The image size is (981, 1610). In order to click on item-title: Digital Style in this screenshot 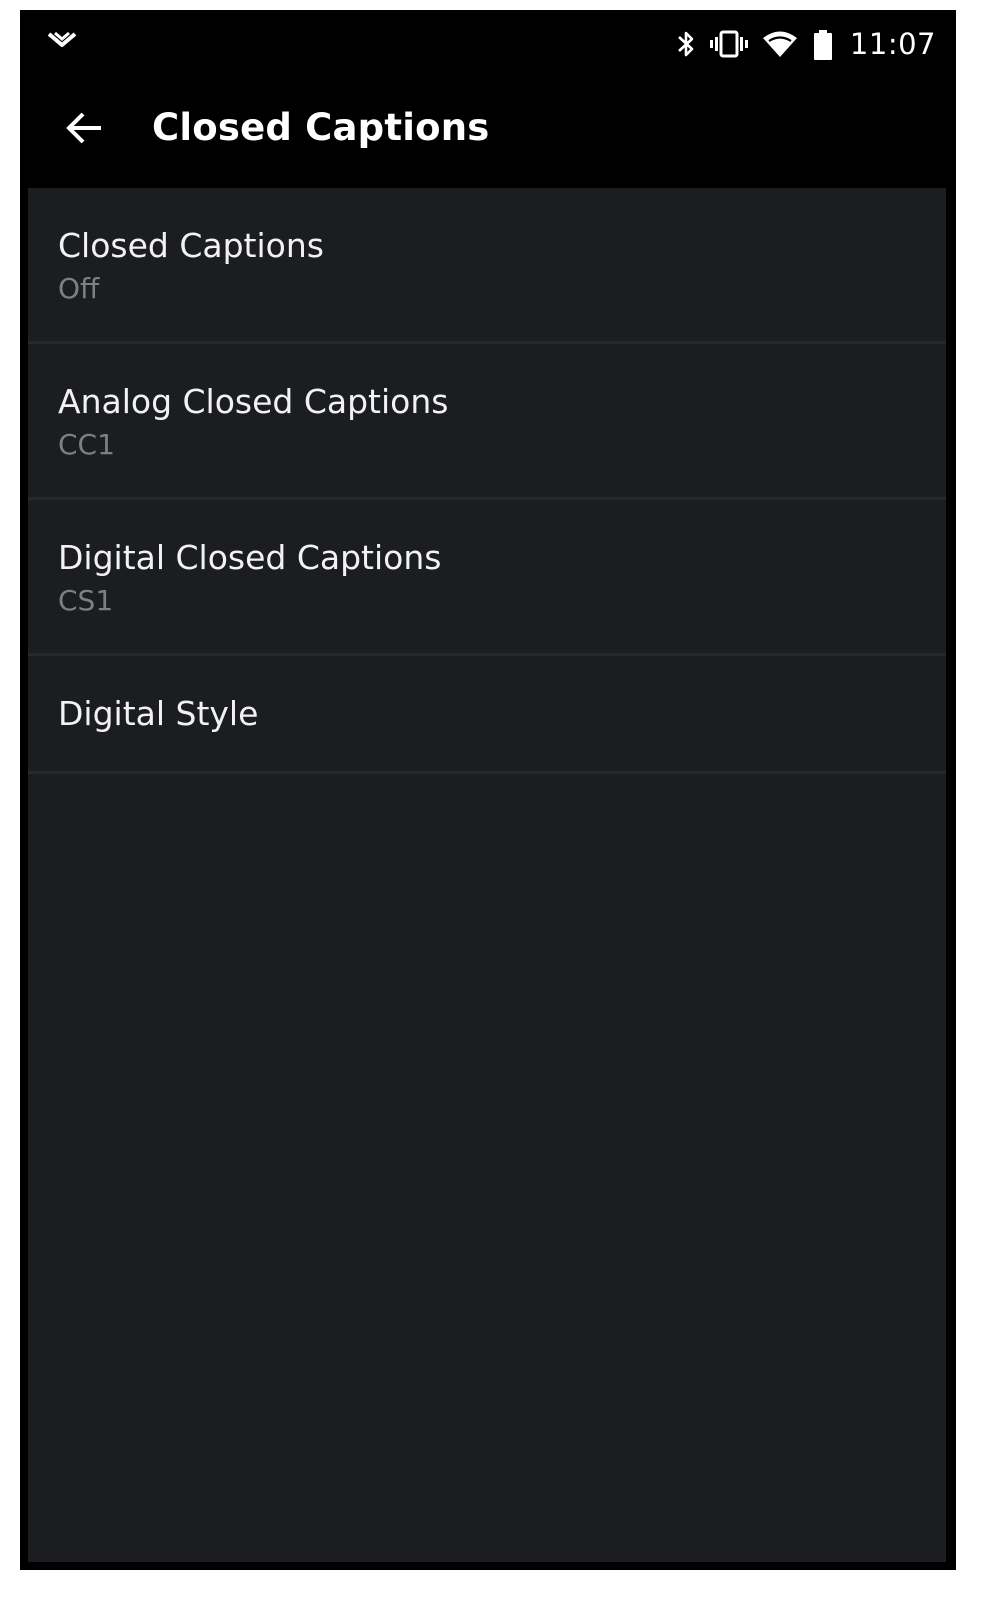, I will do `click(158, 713)`.